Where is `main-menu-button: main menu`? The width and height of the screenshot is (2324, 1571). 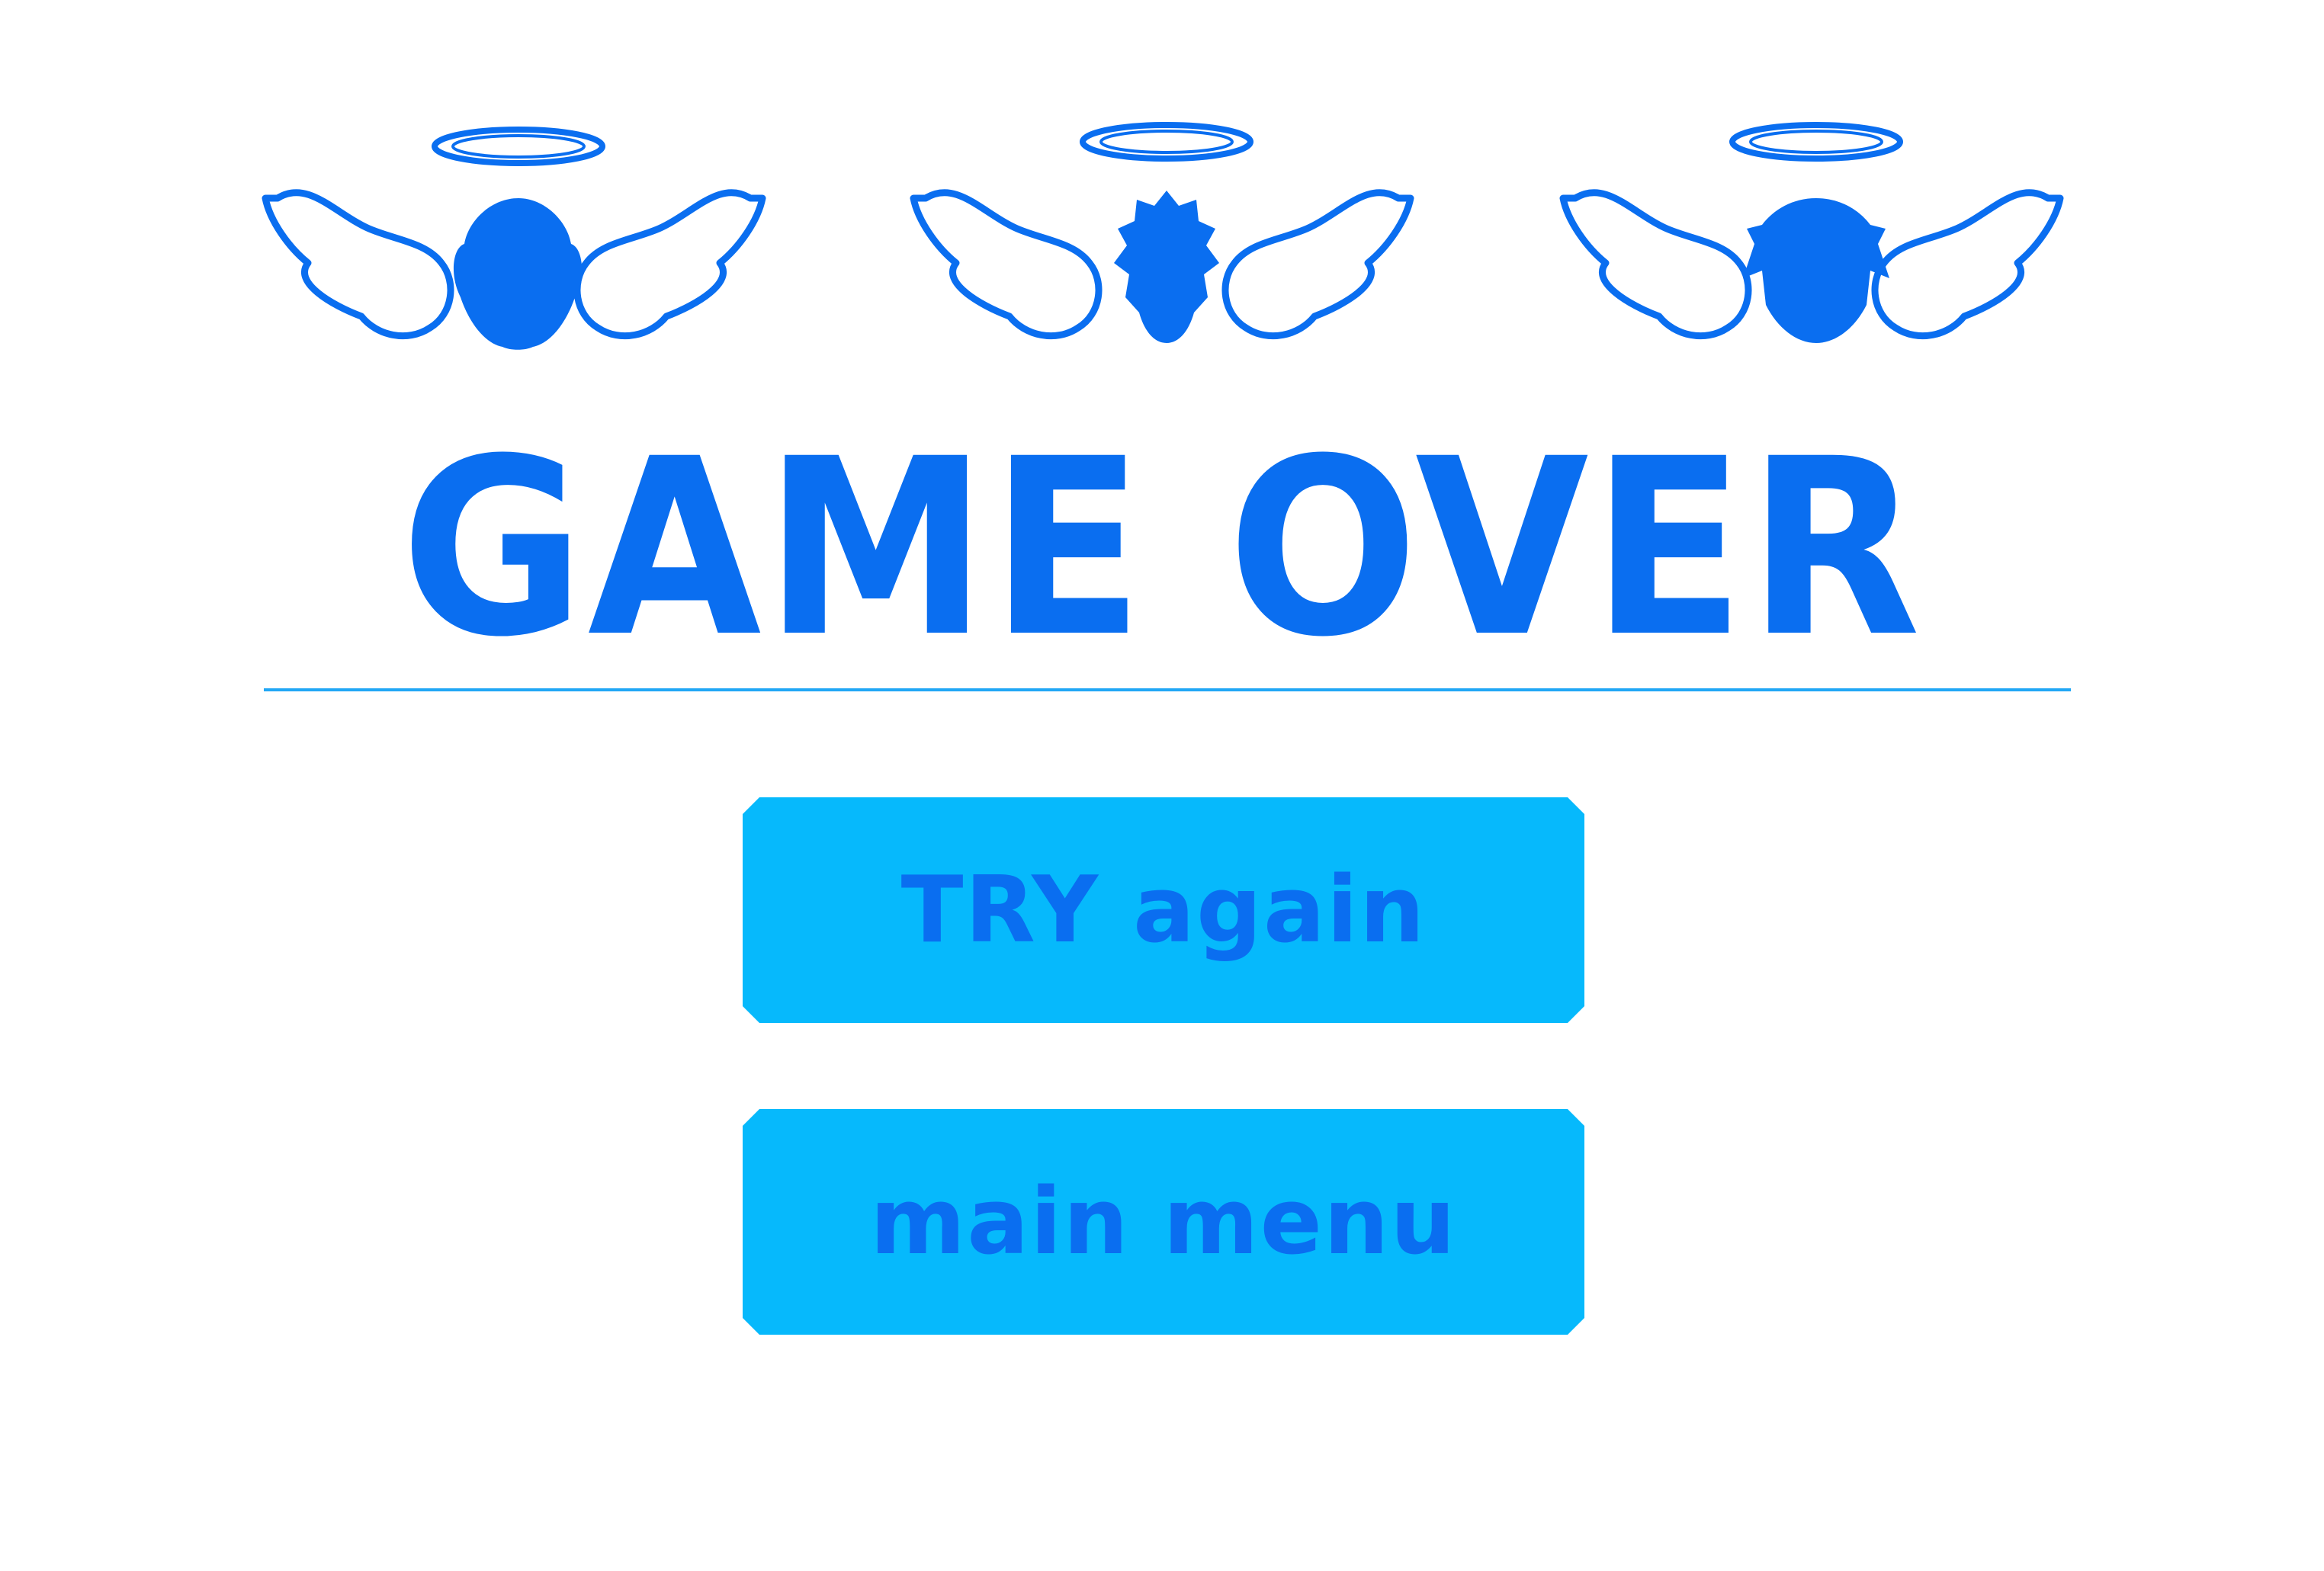
main-menu-button: main menu is located at coordinates (1163, 1222).